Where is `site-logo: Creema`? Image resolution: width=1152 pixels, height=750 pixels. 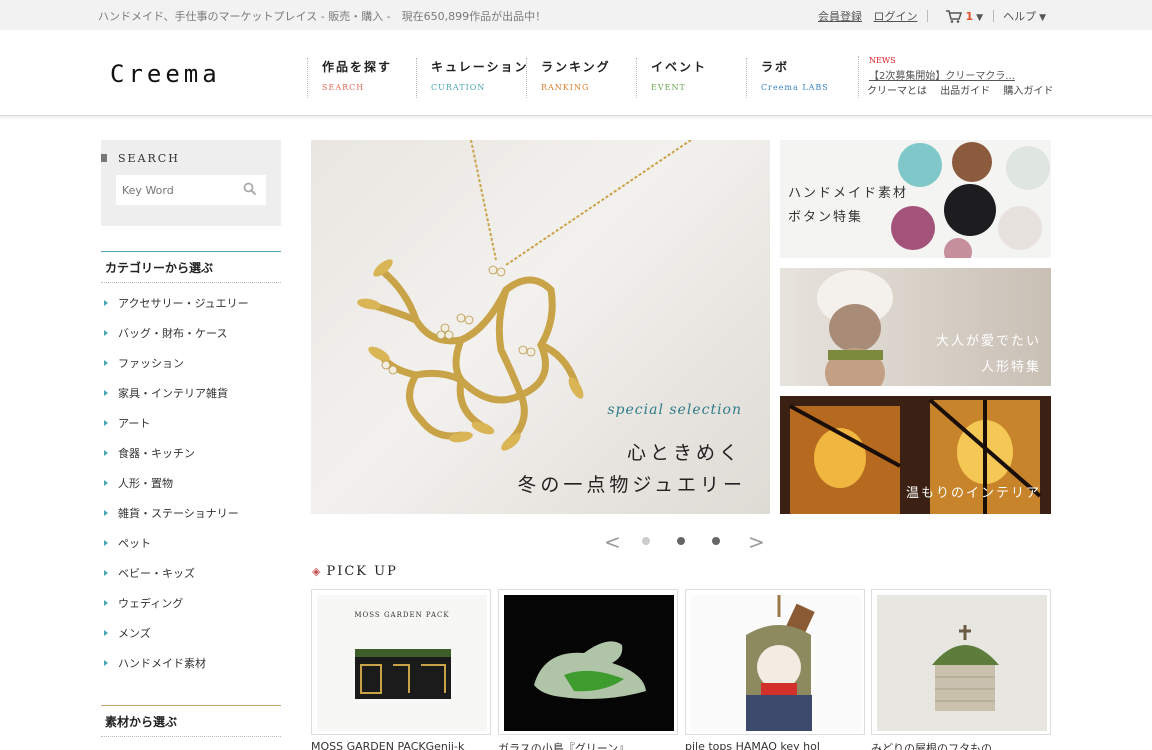
site-logo: Creema is located at coordinates (165, 74).